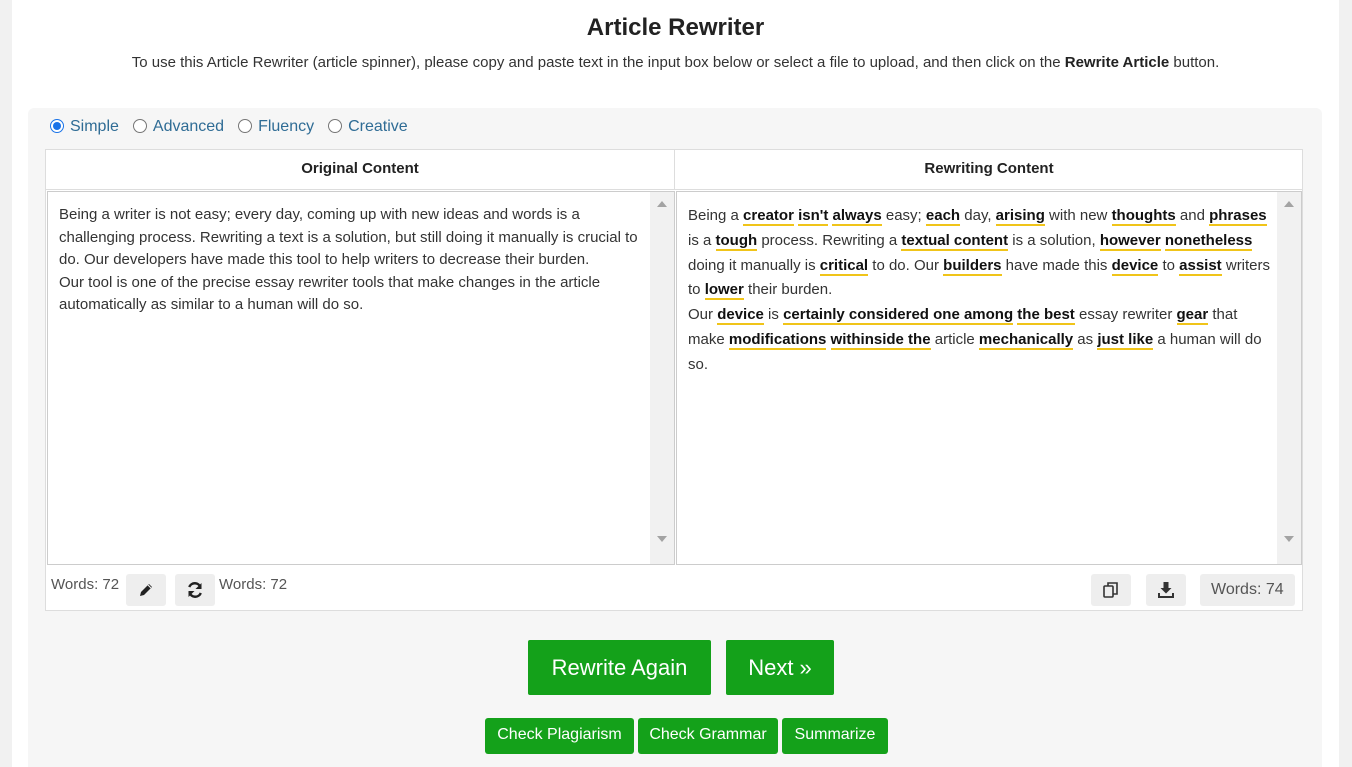  What do you see at coordinates (378, 126) in the screenshot?
I see `mode-label: Creative` at bounding box center [378, 126].